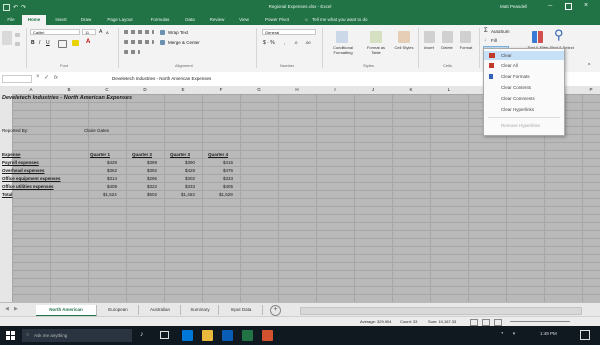 The image size is (600, 345). Describe the element at coordinates (69, 89) in the screenshot. I see `column-header: B` at that location.